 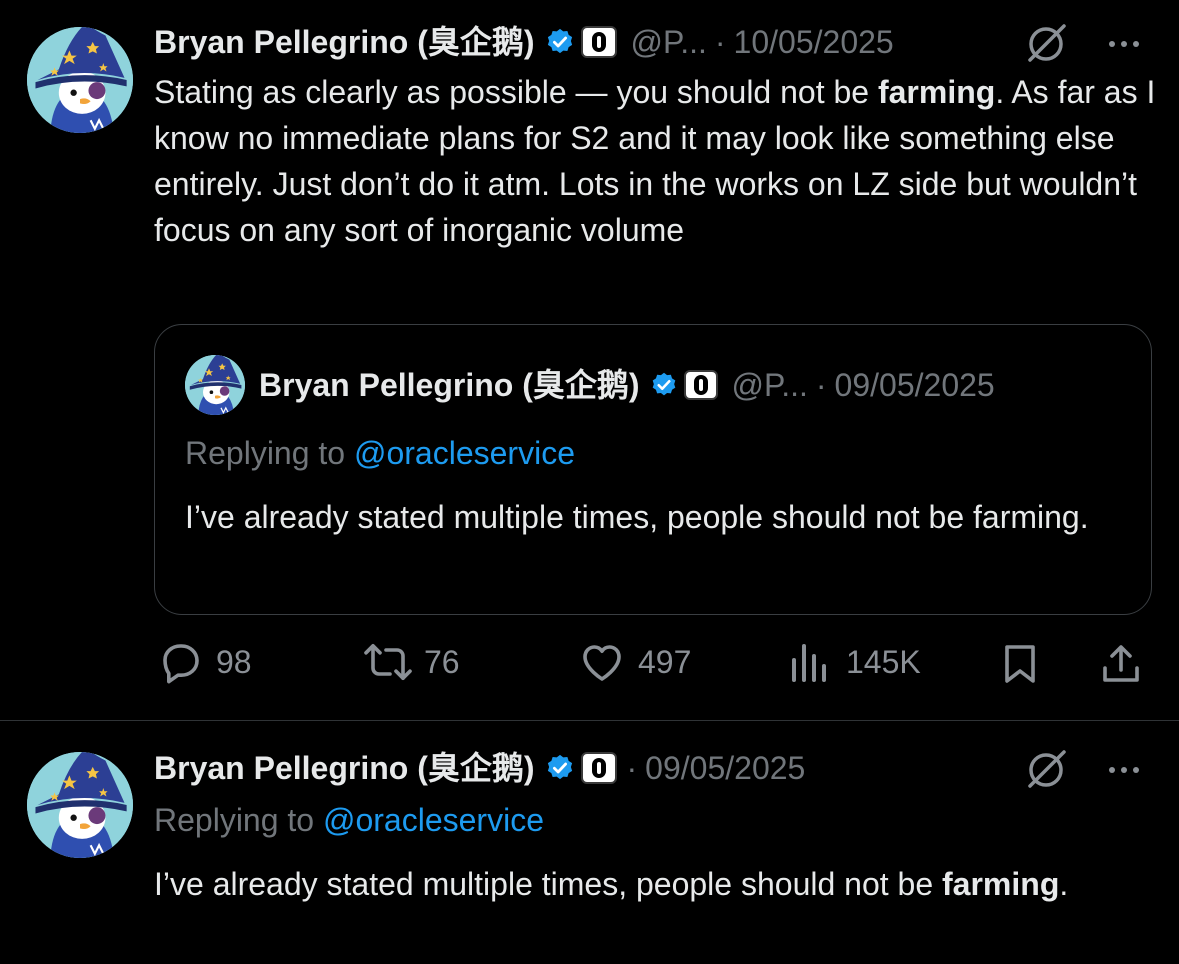 What do you see at coordinates (809, 663) in the screenshot?
I see `views-icon` at bounding box center [809, 663].